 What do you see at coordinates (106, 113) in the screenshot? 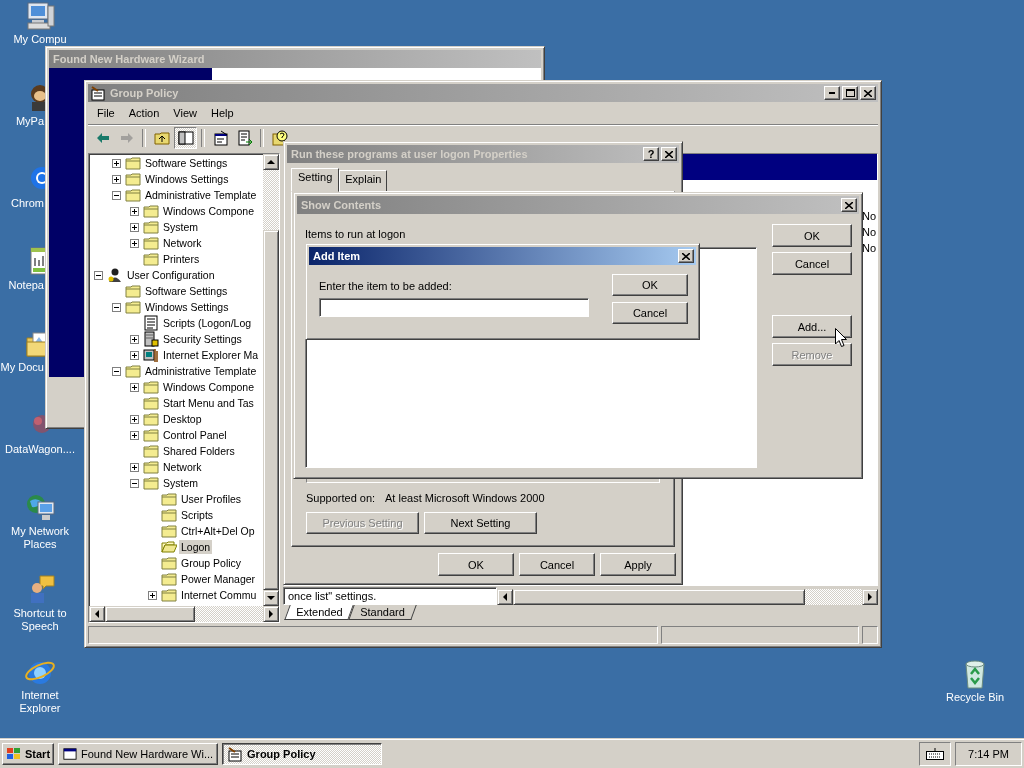
I see `menu-item: File` at bounding box center [106, 113].